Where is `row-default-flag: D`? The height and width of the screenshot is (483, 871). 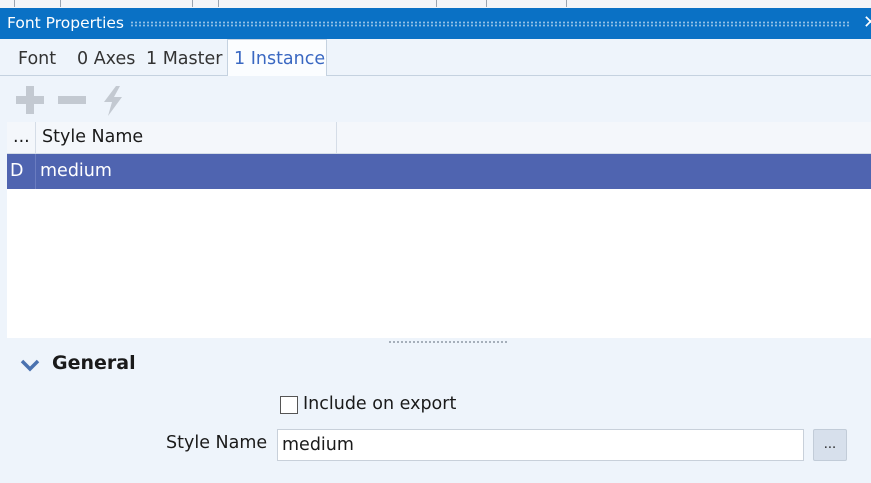 row-default-flag: D is located at coordinates (21, 171).